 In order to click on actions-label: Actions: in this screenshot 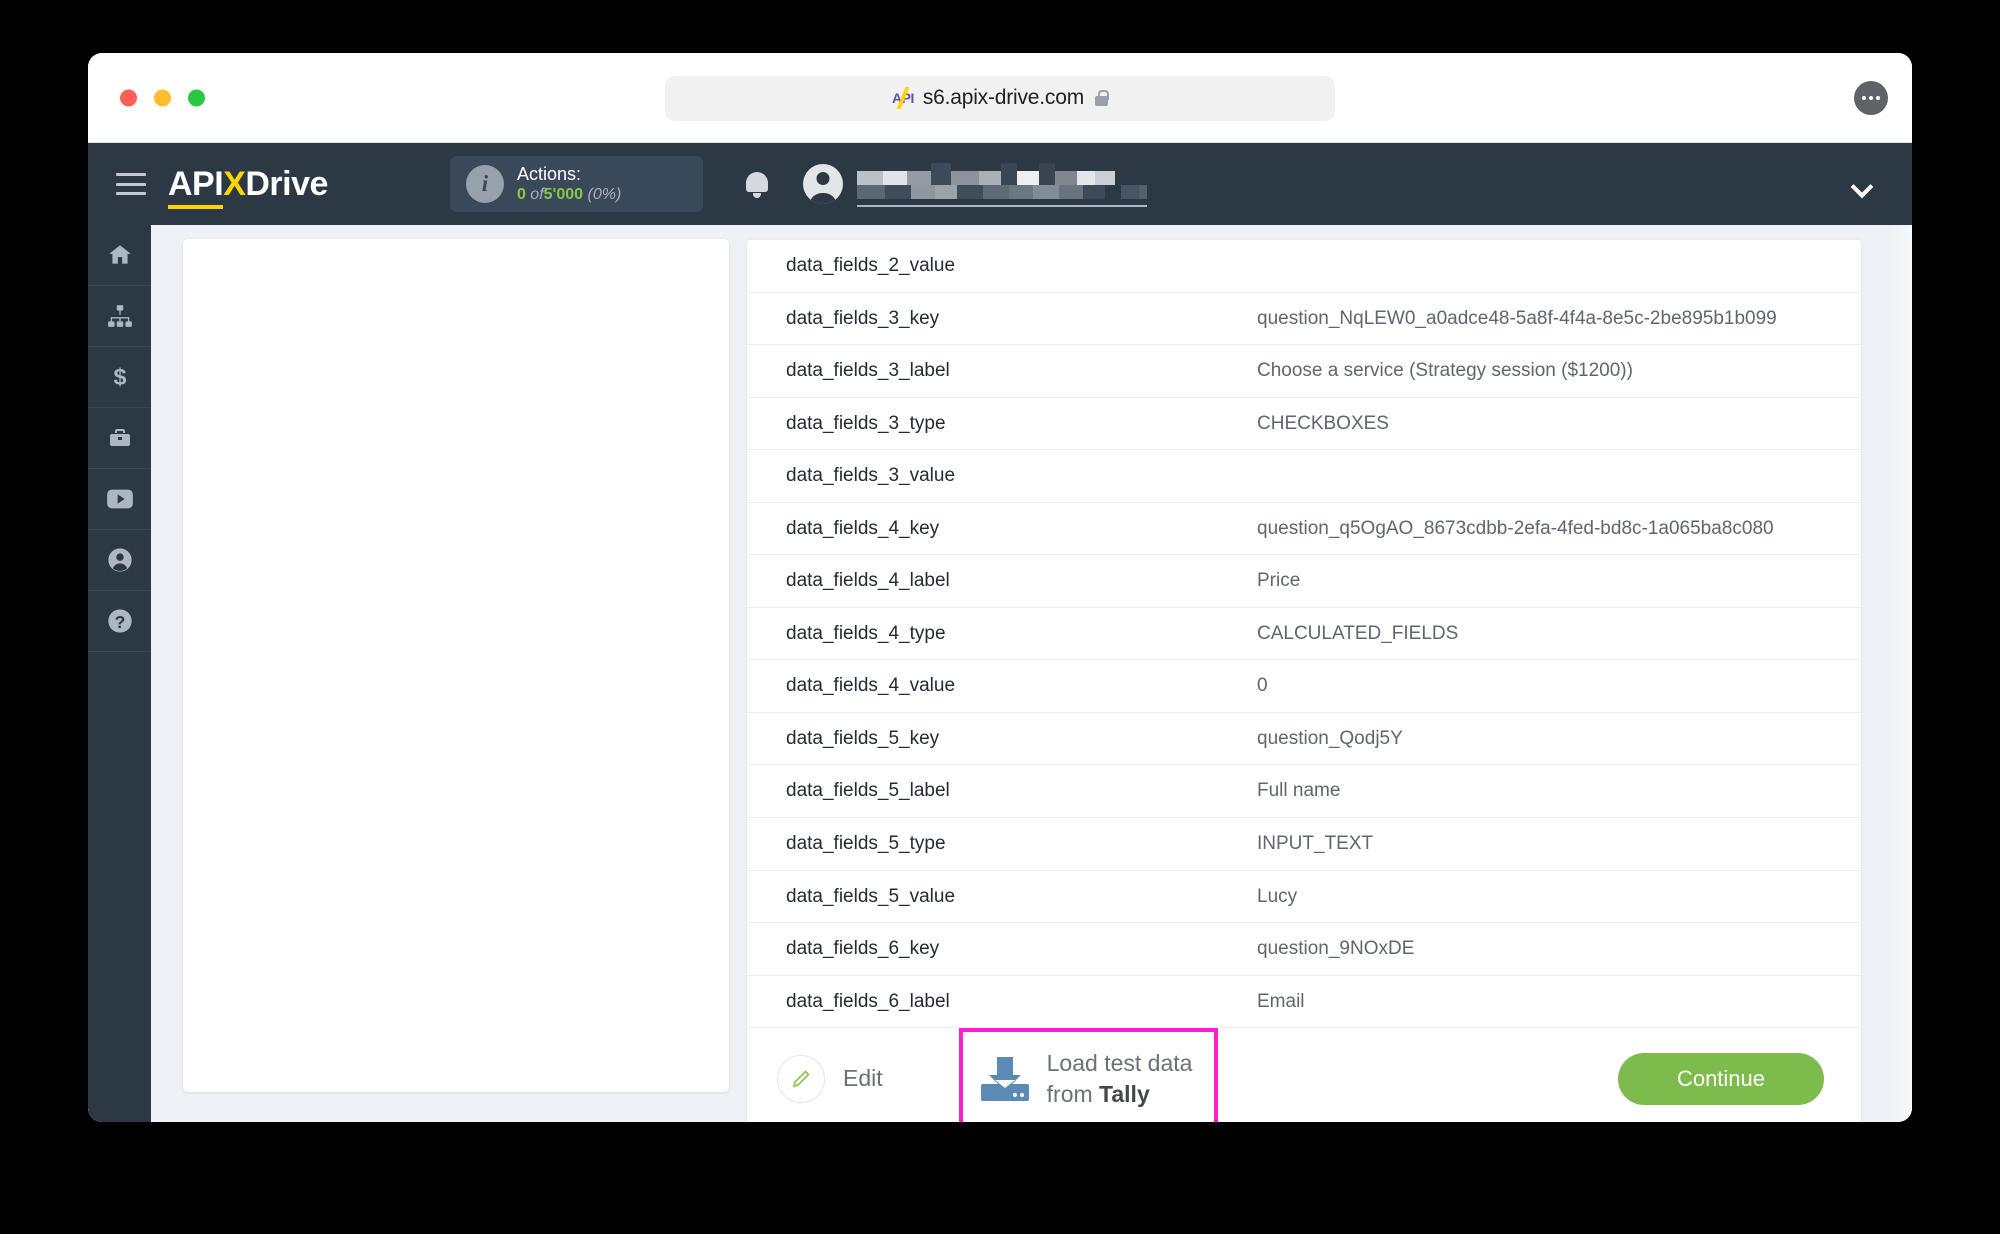, I will do `click(548, 173)`.